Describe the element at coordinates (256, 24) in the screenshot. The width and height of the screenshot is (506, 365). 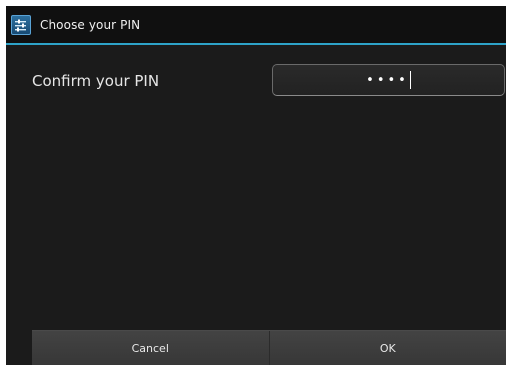
I see `title-bar: Choose your PIN` at that location.